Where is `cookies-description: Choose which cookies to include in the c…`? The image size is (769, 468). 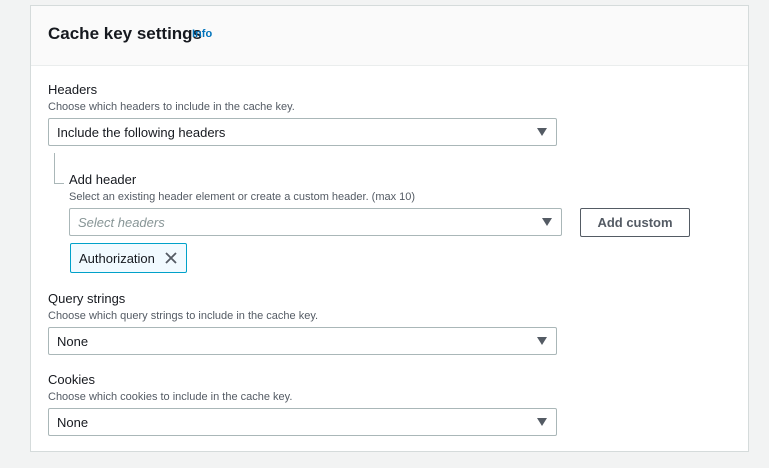 cookies-description: Choose which cookies to include in the c… is located at coordinates (170, 397).